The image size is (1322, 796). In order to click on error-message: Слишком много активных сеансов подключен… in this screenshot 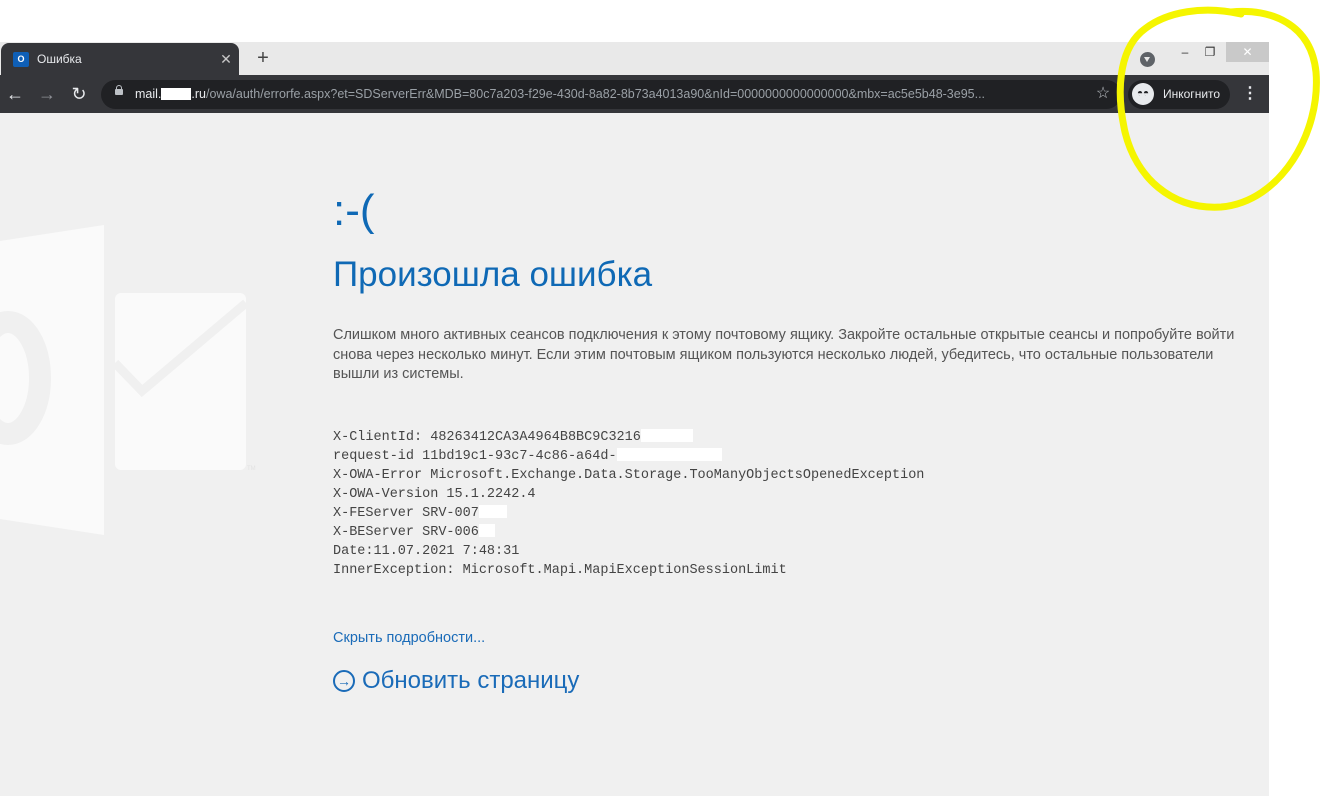, I will do `click(784, 354)`.